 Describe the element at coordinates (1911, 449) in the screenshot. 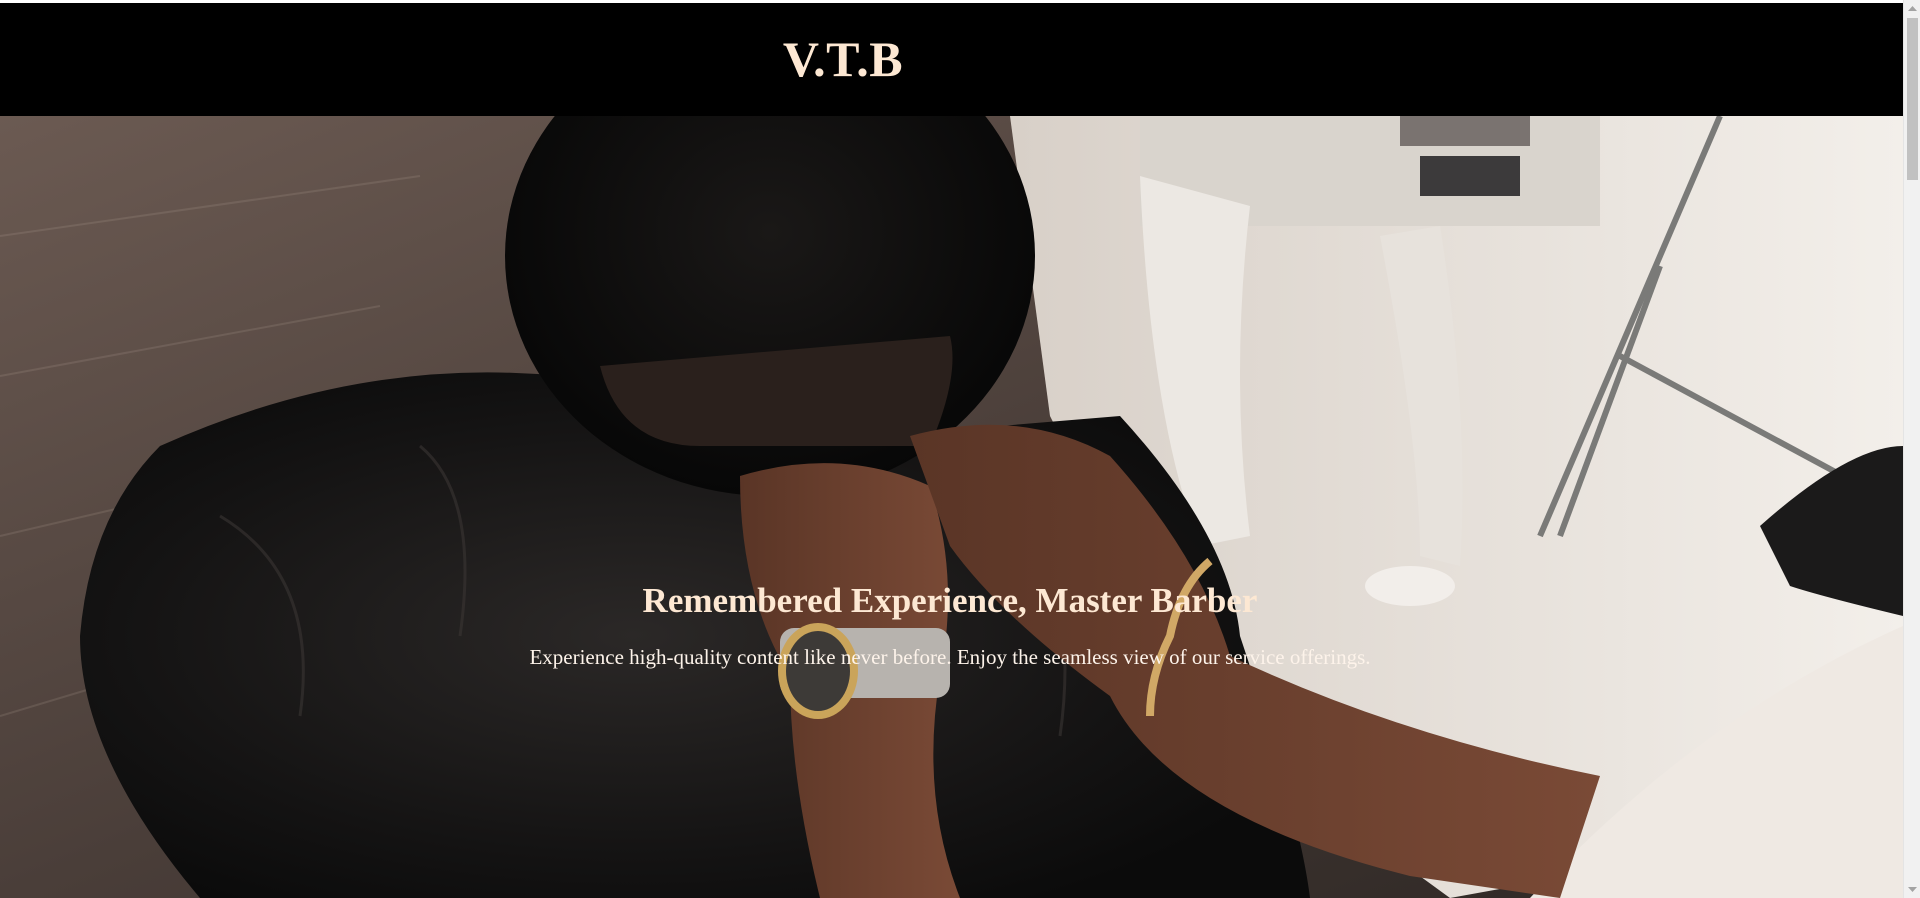

I see `vertical-scrollbar` at that location.